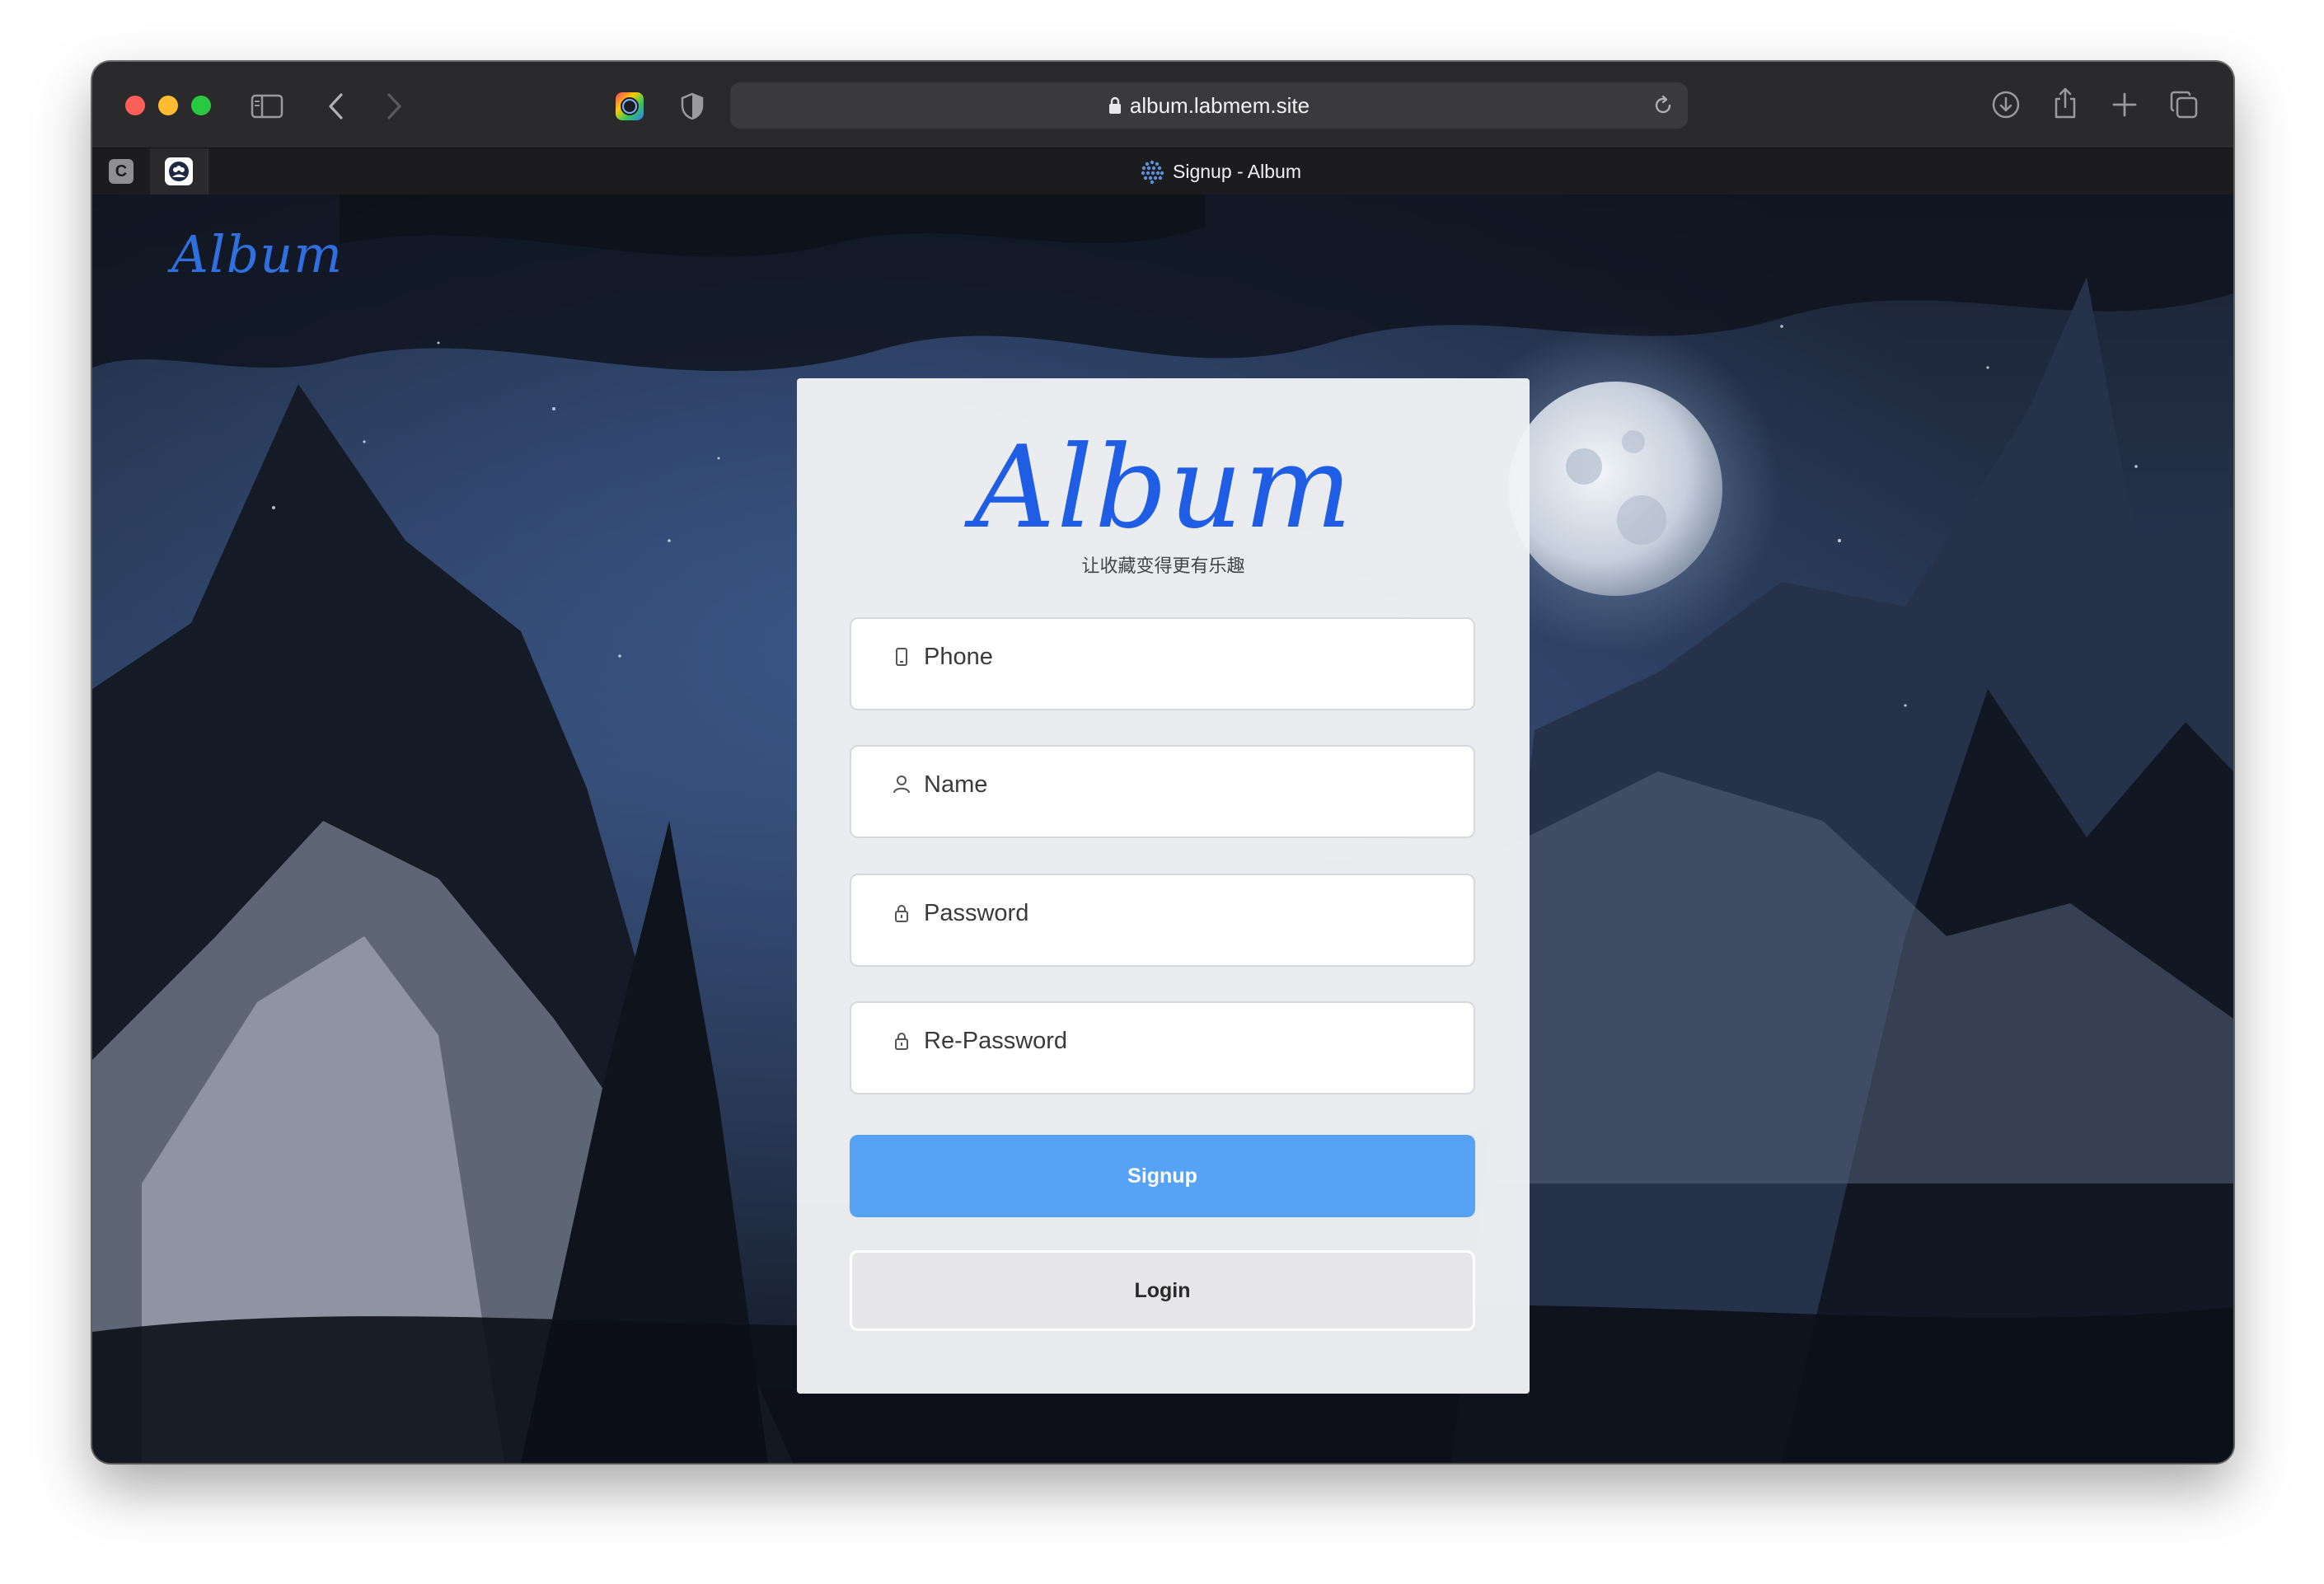 The height and width of the screenshot is (1584, 2324). What do you see at coordinates (1219, 105) in the screenshot?
I see `url-text: album.labmem.site` at bounding box center [1219, 105].